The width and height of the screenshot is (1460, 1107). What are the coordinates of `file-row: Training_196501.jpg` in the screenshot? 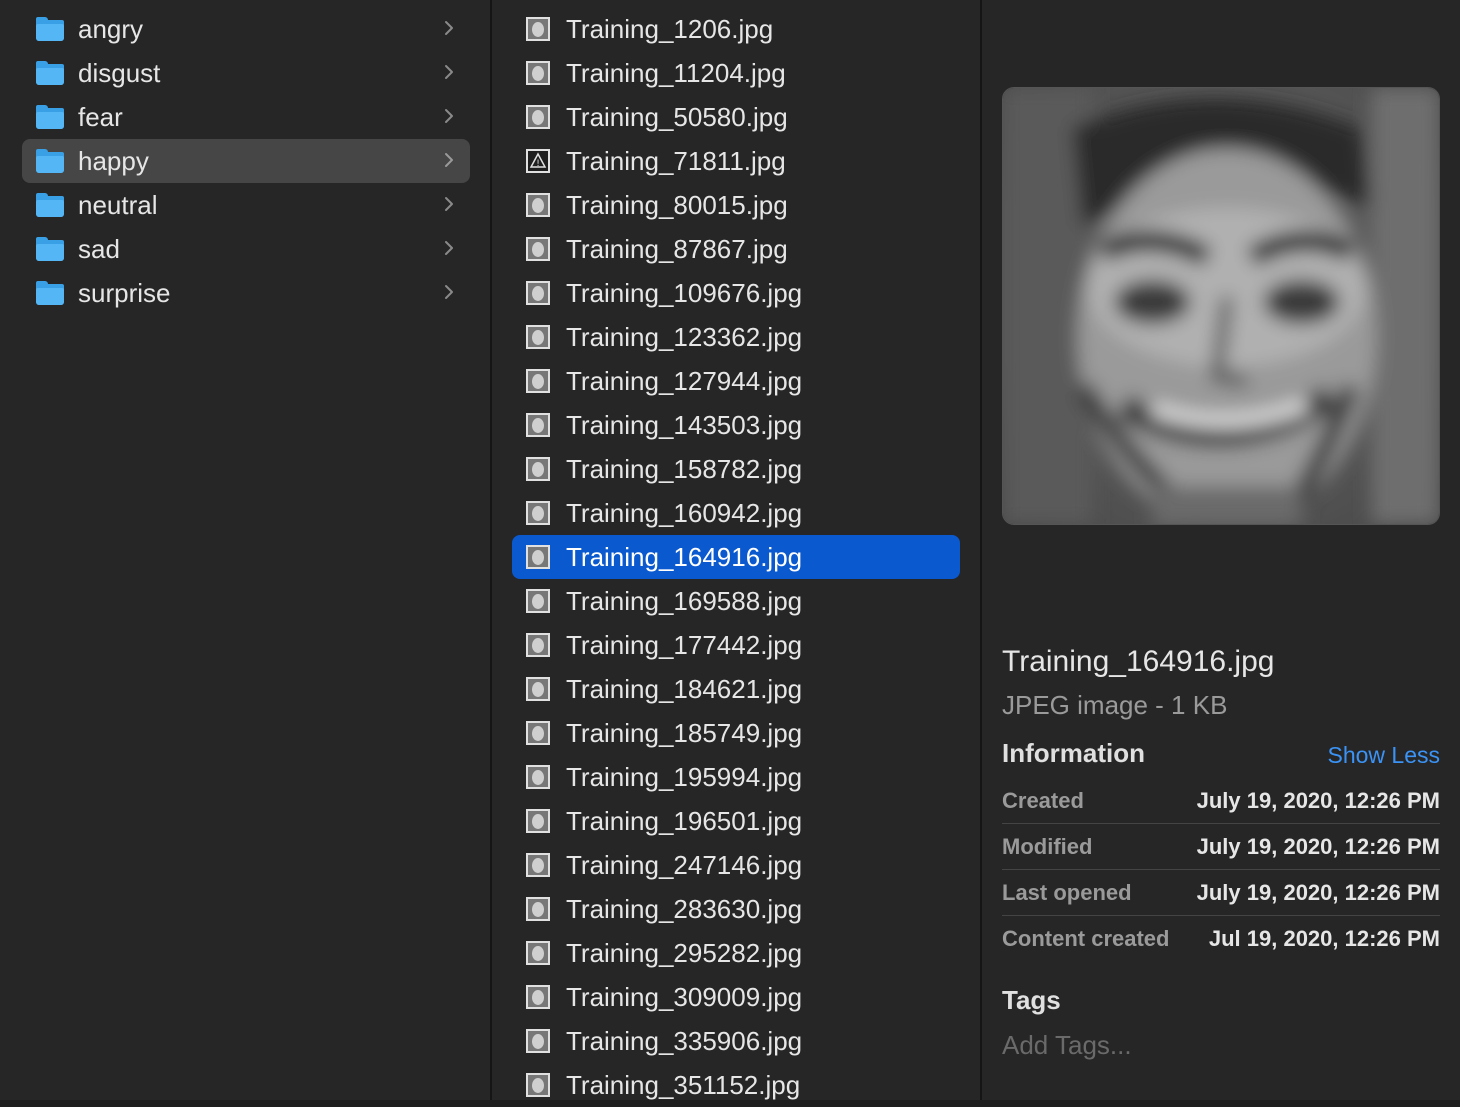 It's located at (736, 821).